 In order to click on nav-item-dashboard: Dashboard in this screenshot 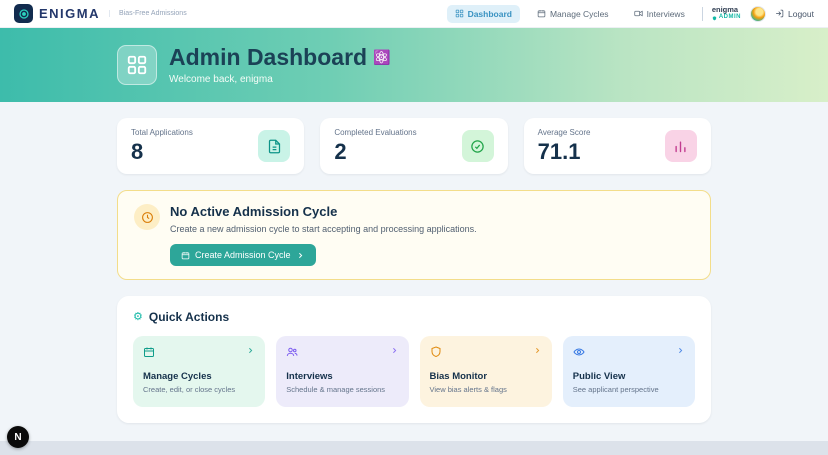, I will do `click(483, 13)`.